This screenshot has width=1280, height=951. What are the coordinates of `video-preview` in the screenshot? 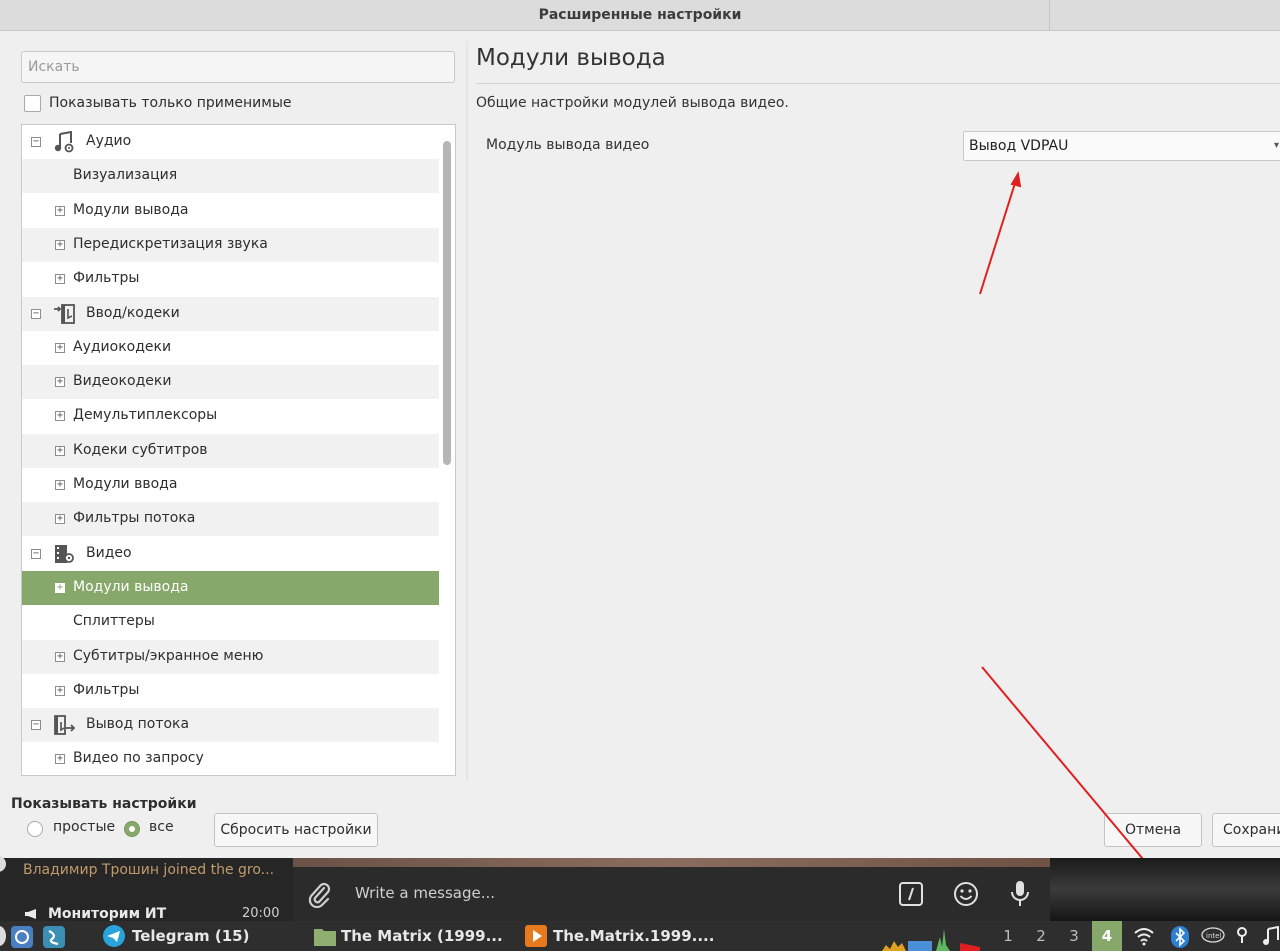 It's located at (1165, 889).